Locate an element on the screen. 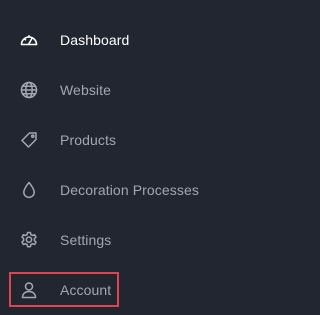 The width and height of the screenshot is (320, 315). globe-icon is located at coordinates (29, 90).